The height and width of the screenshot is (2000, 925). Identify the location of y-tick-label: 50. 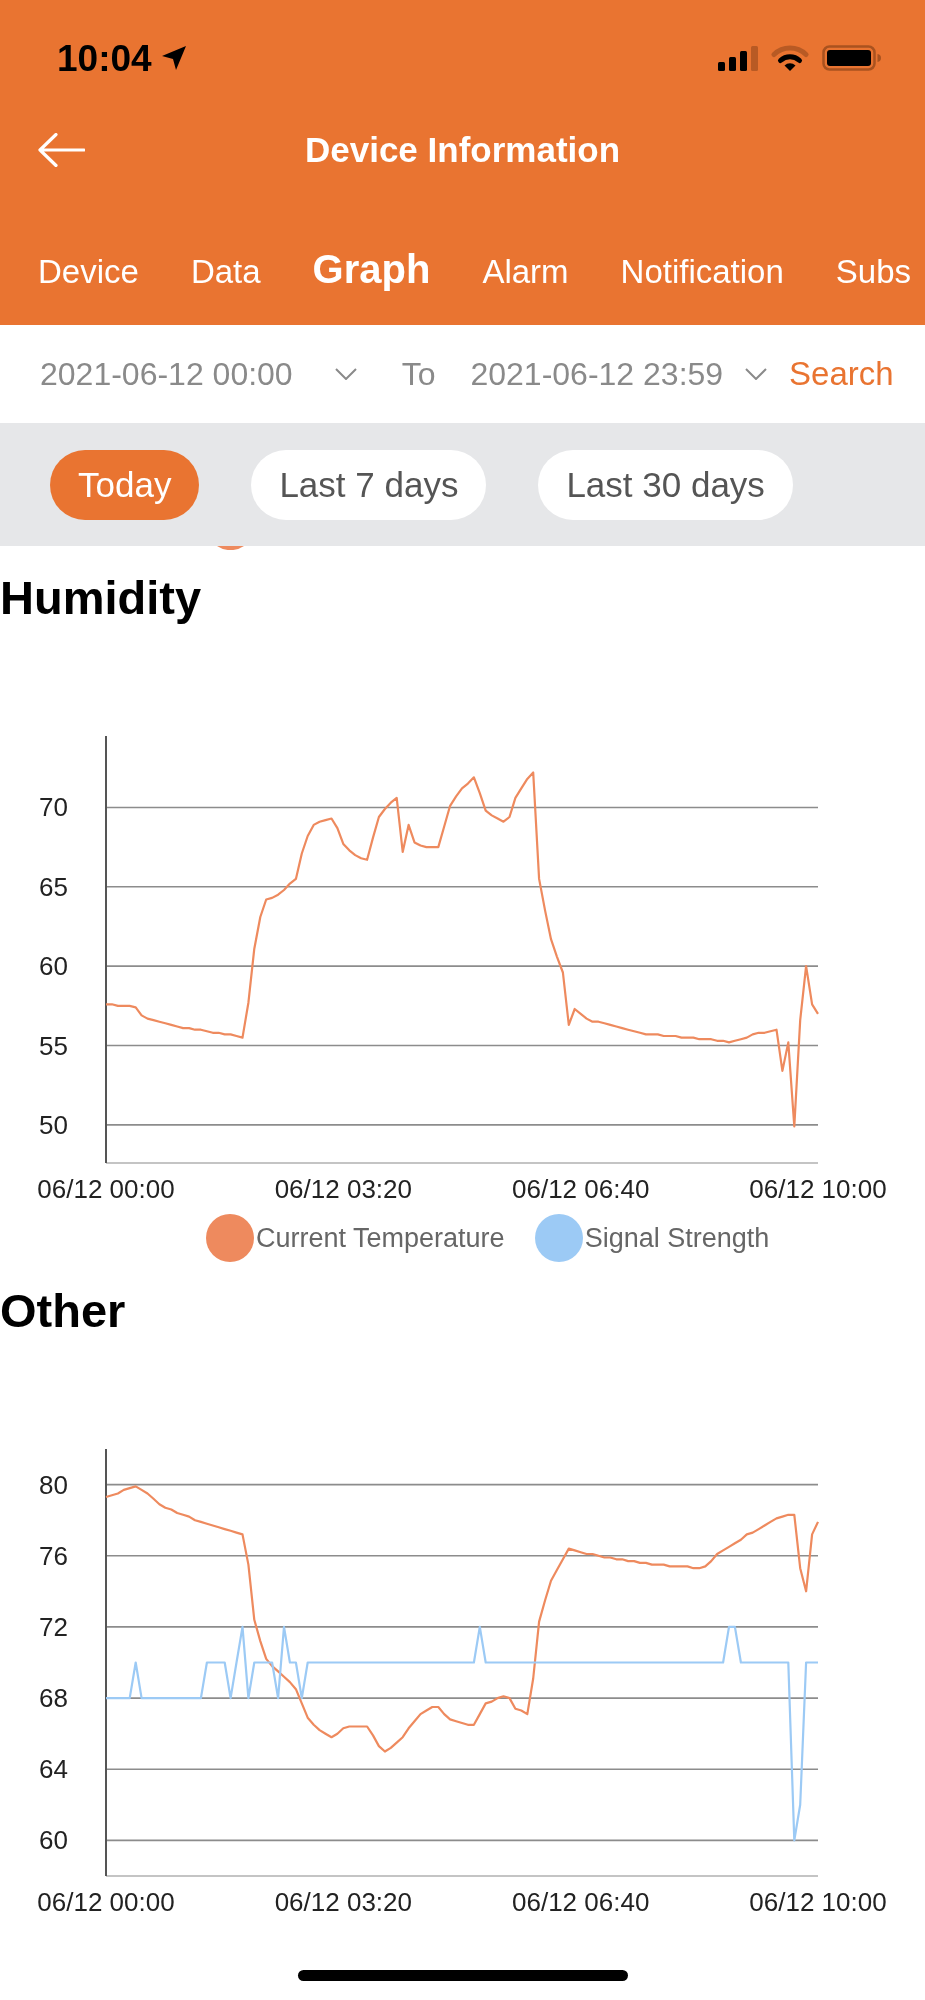
(53, 1124).